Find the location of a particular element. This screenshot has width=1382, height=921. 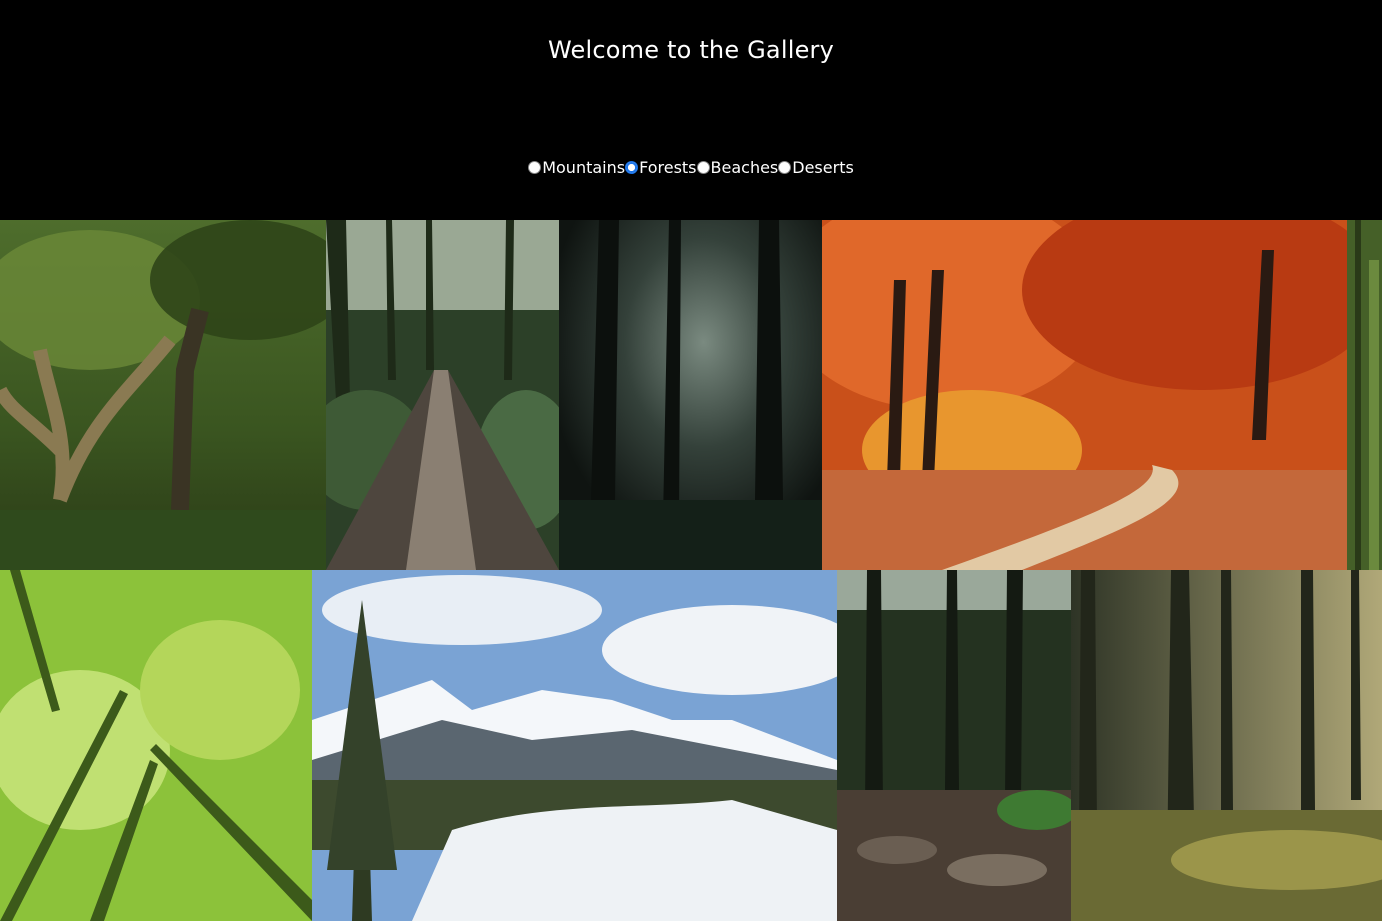

gallery-image-sunlit-pine-forest is located at coordinates (1226, 745).